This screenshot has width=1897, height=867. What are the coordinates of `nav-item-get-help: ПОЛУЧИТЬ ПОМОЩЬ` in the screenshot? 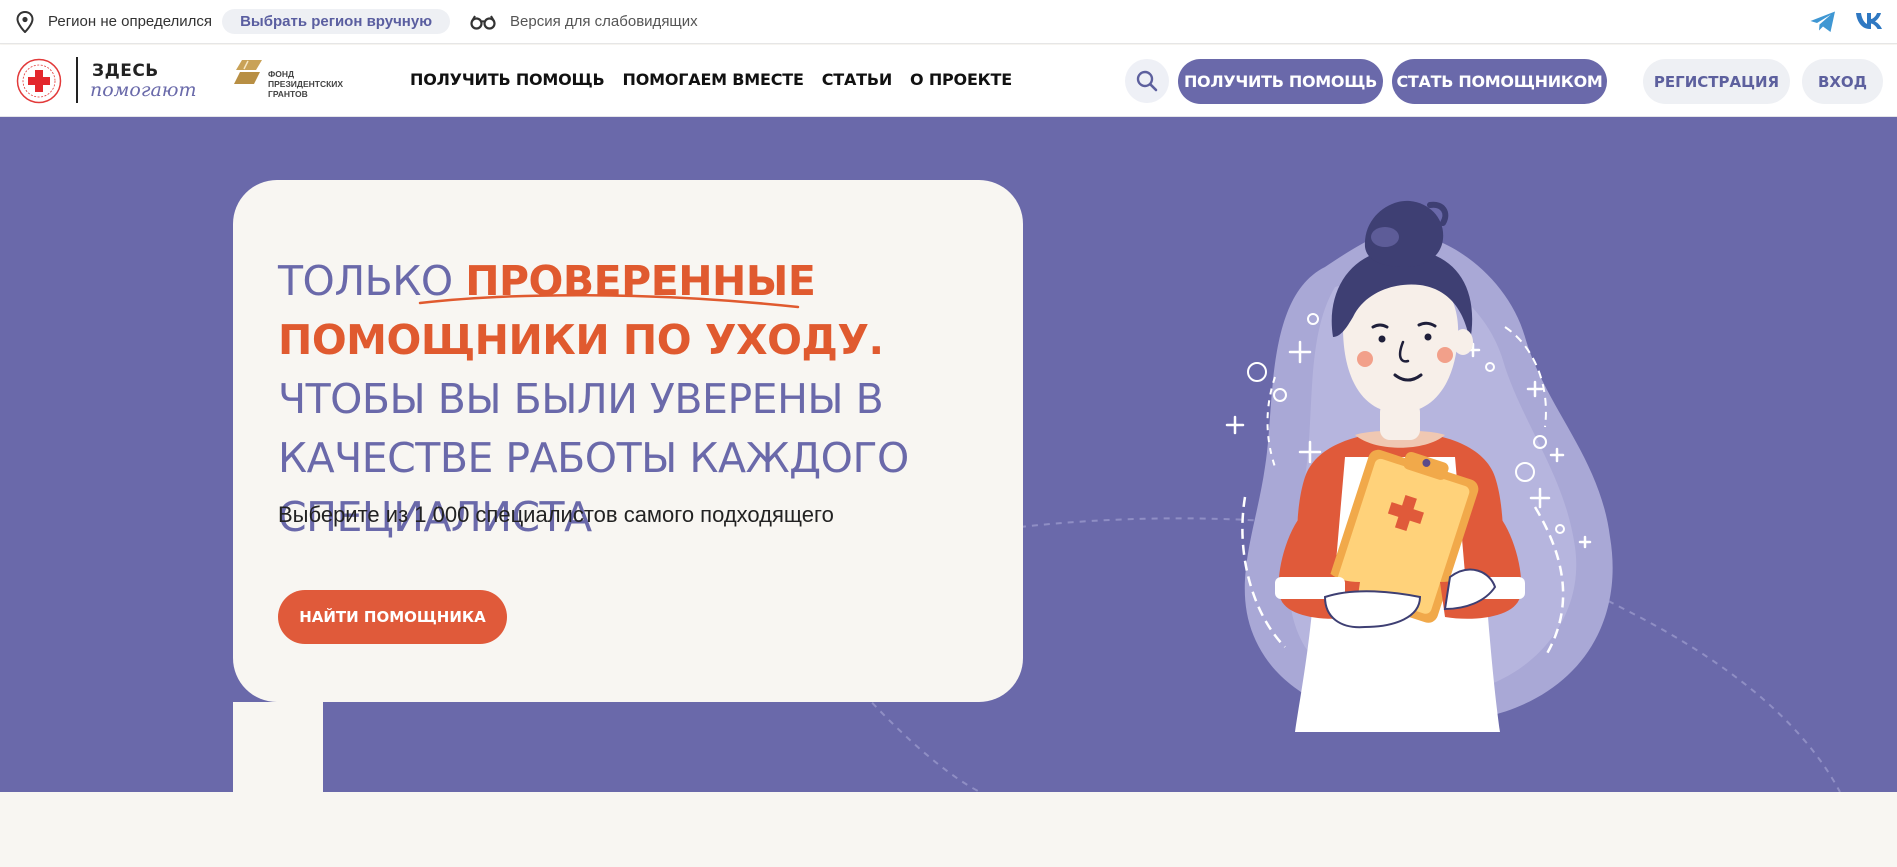 It's located at (507, 79).